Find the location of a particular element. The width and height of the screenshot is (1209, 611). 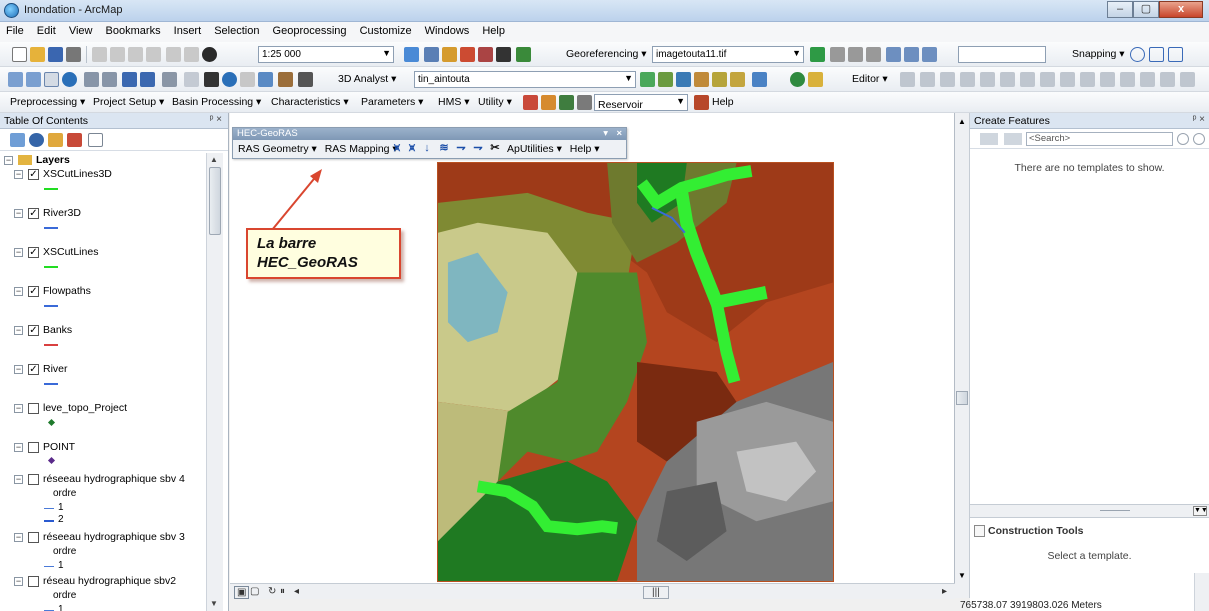

arctoolbox-icon is located at coordinates (485, 54).